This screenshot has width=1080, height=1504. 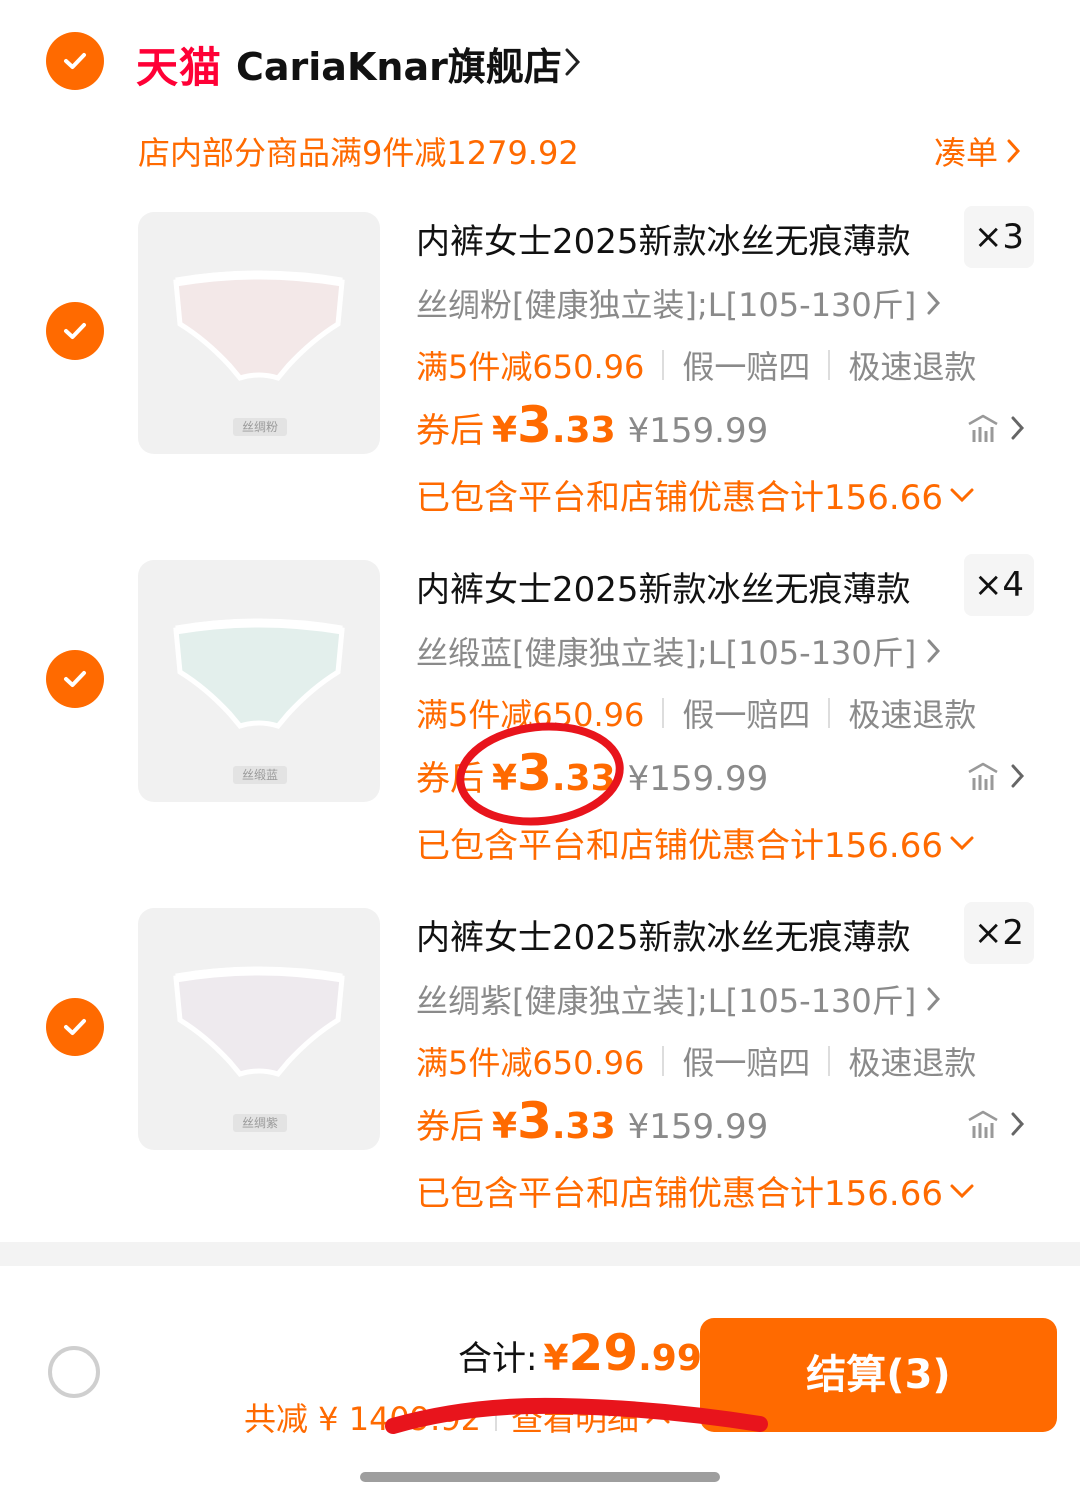 I want to click on savings-row: 共减 ¥ 1409.92 查看明细, so click(x=457, y=1417).